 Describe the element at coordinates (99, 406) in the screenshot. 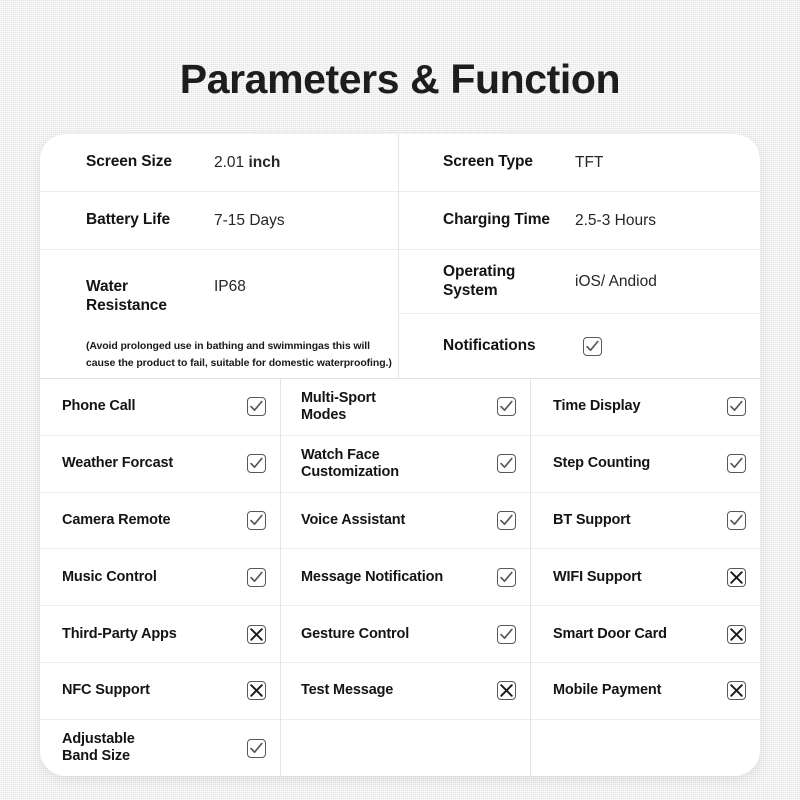

I see `feature-label: Phone Call` at that location.